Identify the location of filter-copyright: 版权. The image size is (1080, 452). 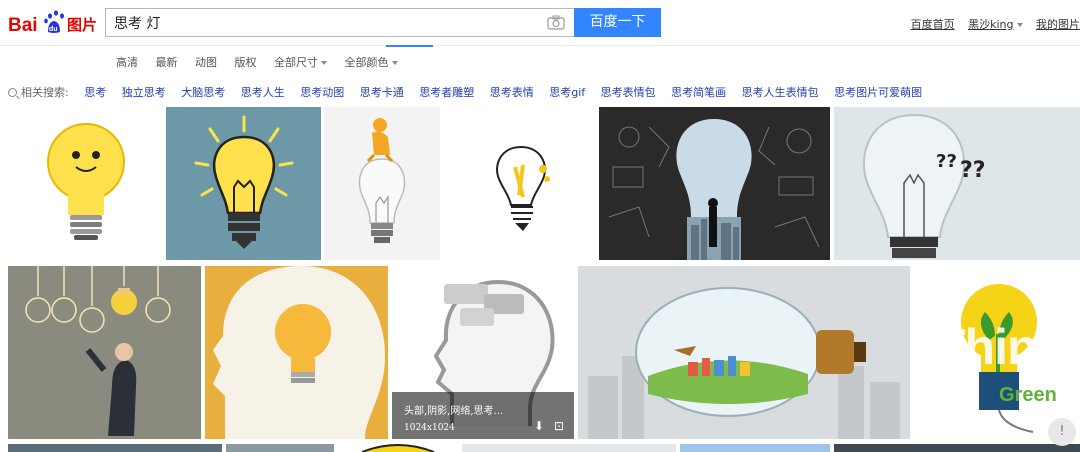
(246, 62).